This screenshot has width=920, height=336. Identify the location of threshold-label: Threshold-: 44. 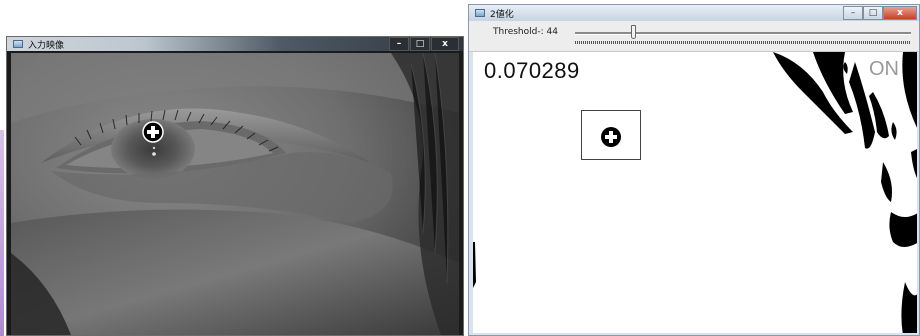
(525, 32).